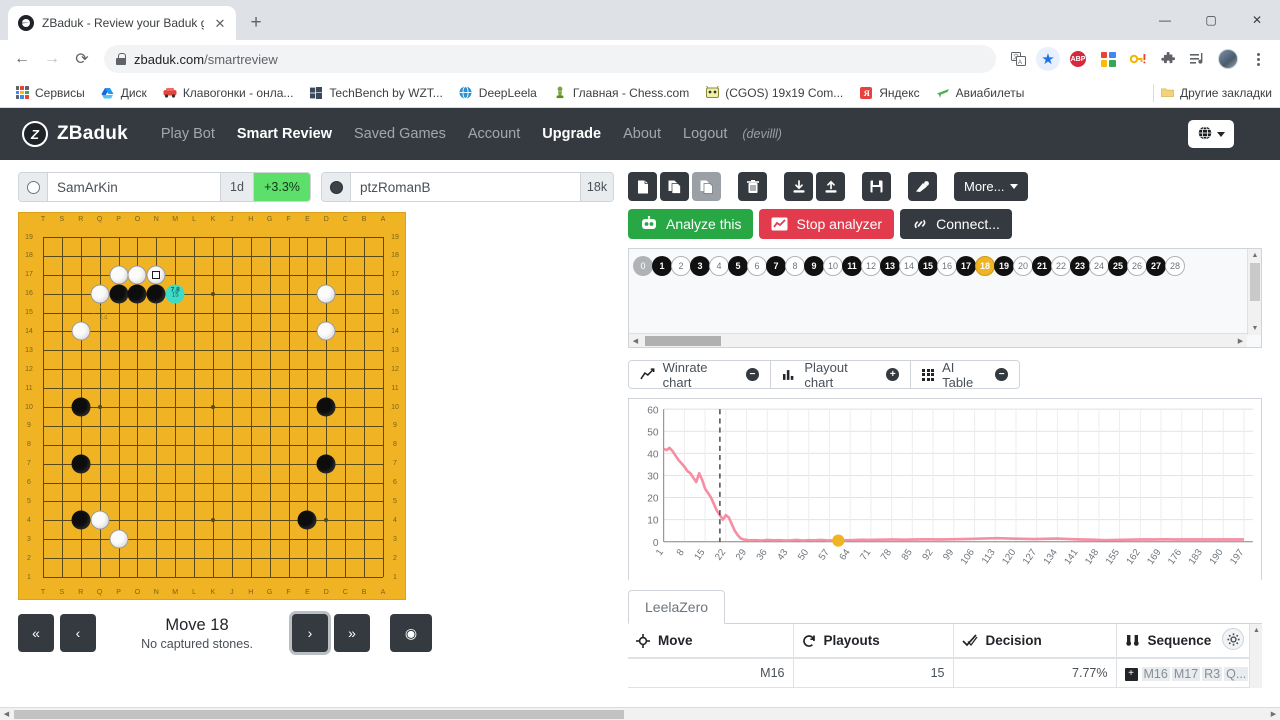 The image size is (1280, 720). What do you see at coordinates (677, 607) in the screenshot?
I see `tab-leelazero: LeelaZero` at bounding box center [677, 607].